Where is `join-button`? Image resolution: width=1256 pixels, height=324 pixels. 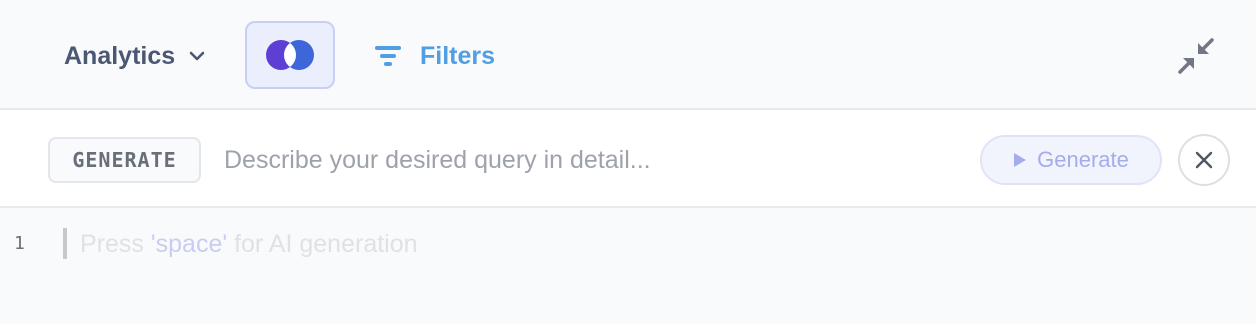 join-button is located at coordinates (290, 55).